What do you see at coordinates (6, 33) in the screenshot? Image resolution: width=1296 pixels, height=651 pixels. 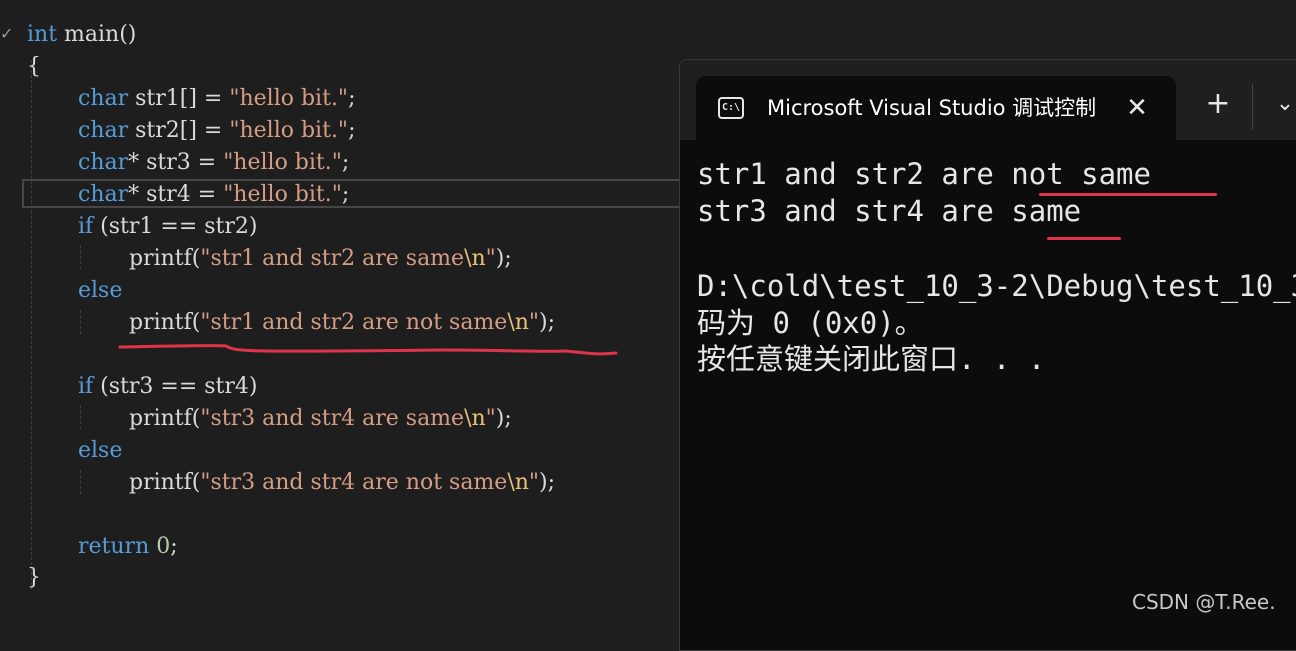 I see `fold-toggle-icon: ✓` at bounding box center [6, 33].